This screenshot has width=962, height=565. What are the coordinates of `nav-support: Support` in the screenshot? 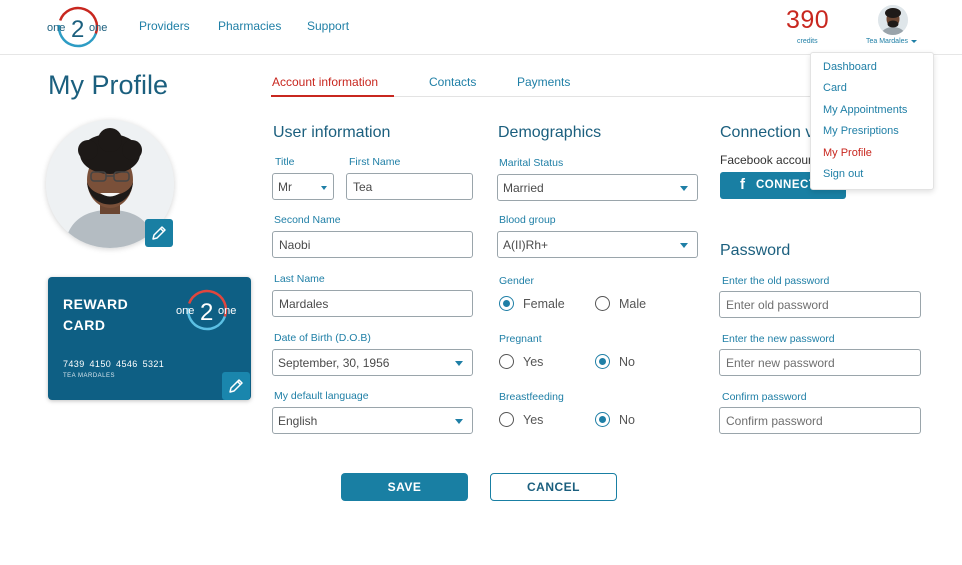 It's located at (328, 26).